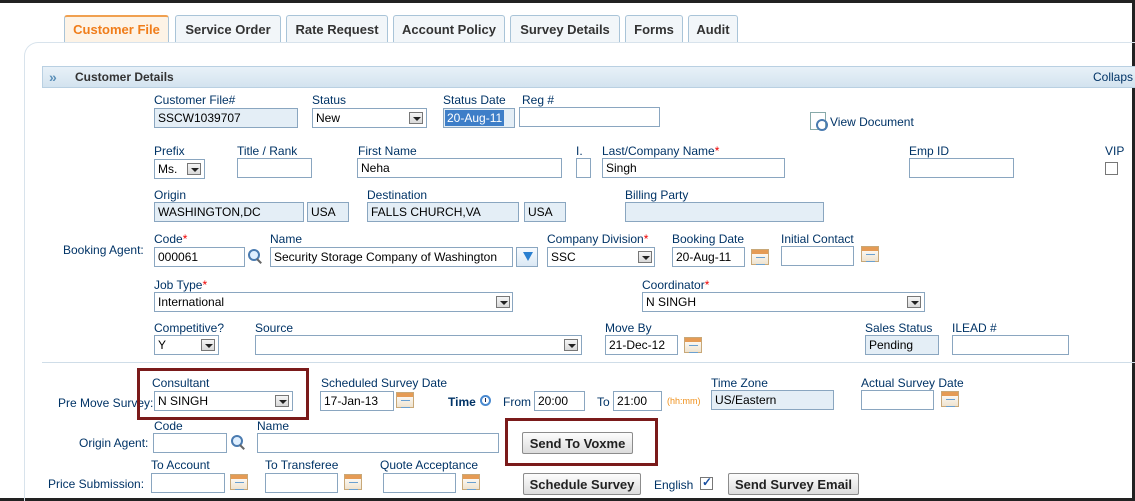 The width and height of the screenshot is (1135, 501). I want to click on origin-agent-code-field, so click(190, 443).